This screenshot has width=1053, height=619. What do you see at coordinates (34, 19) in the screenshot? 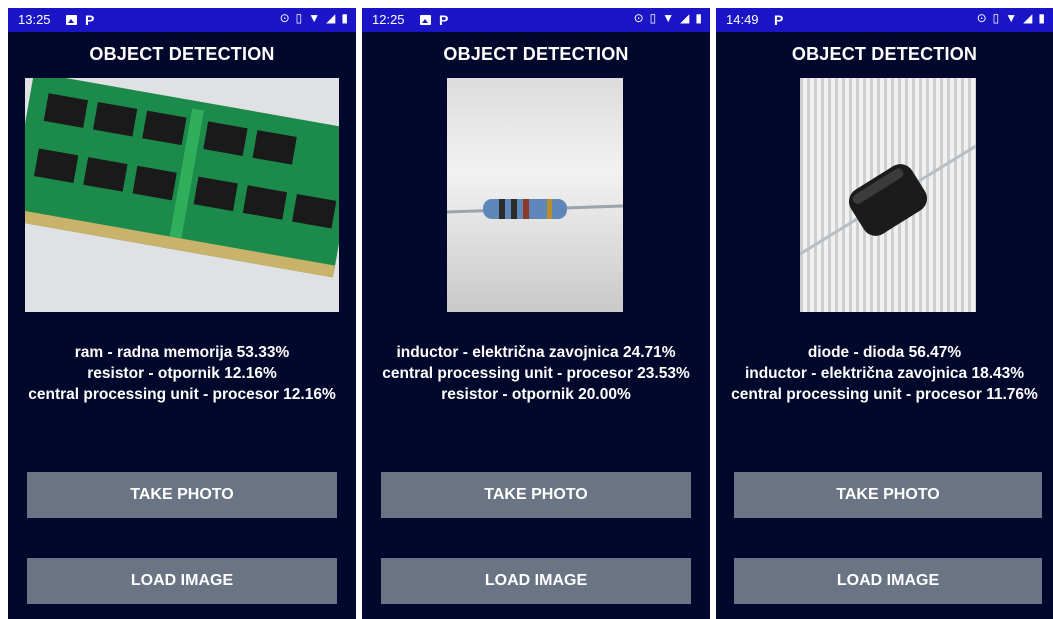
I see `status-time: 13:25` at bounding box center [34, 19].